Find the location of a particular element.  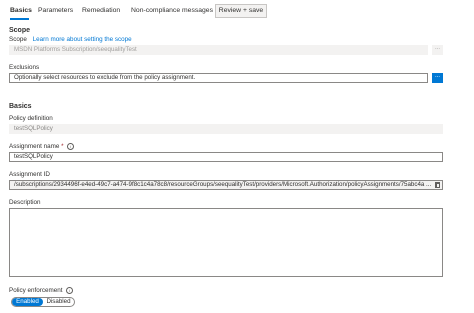

policy-enforcement-toggle: Enabled Disabled is located at coordinates (43, 302).